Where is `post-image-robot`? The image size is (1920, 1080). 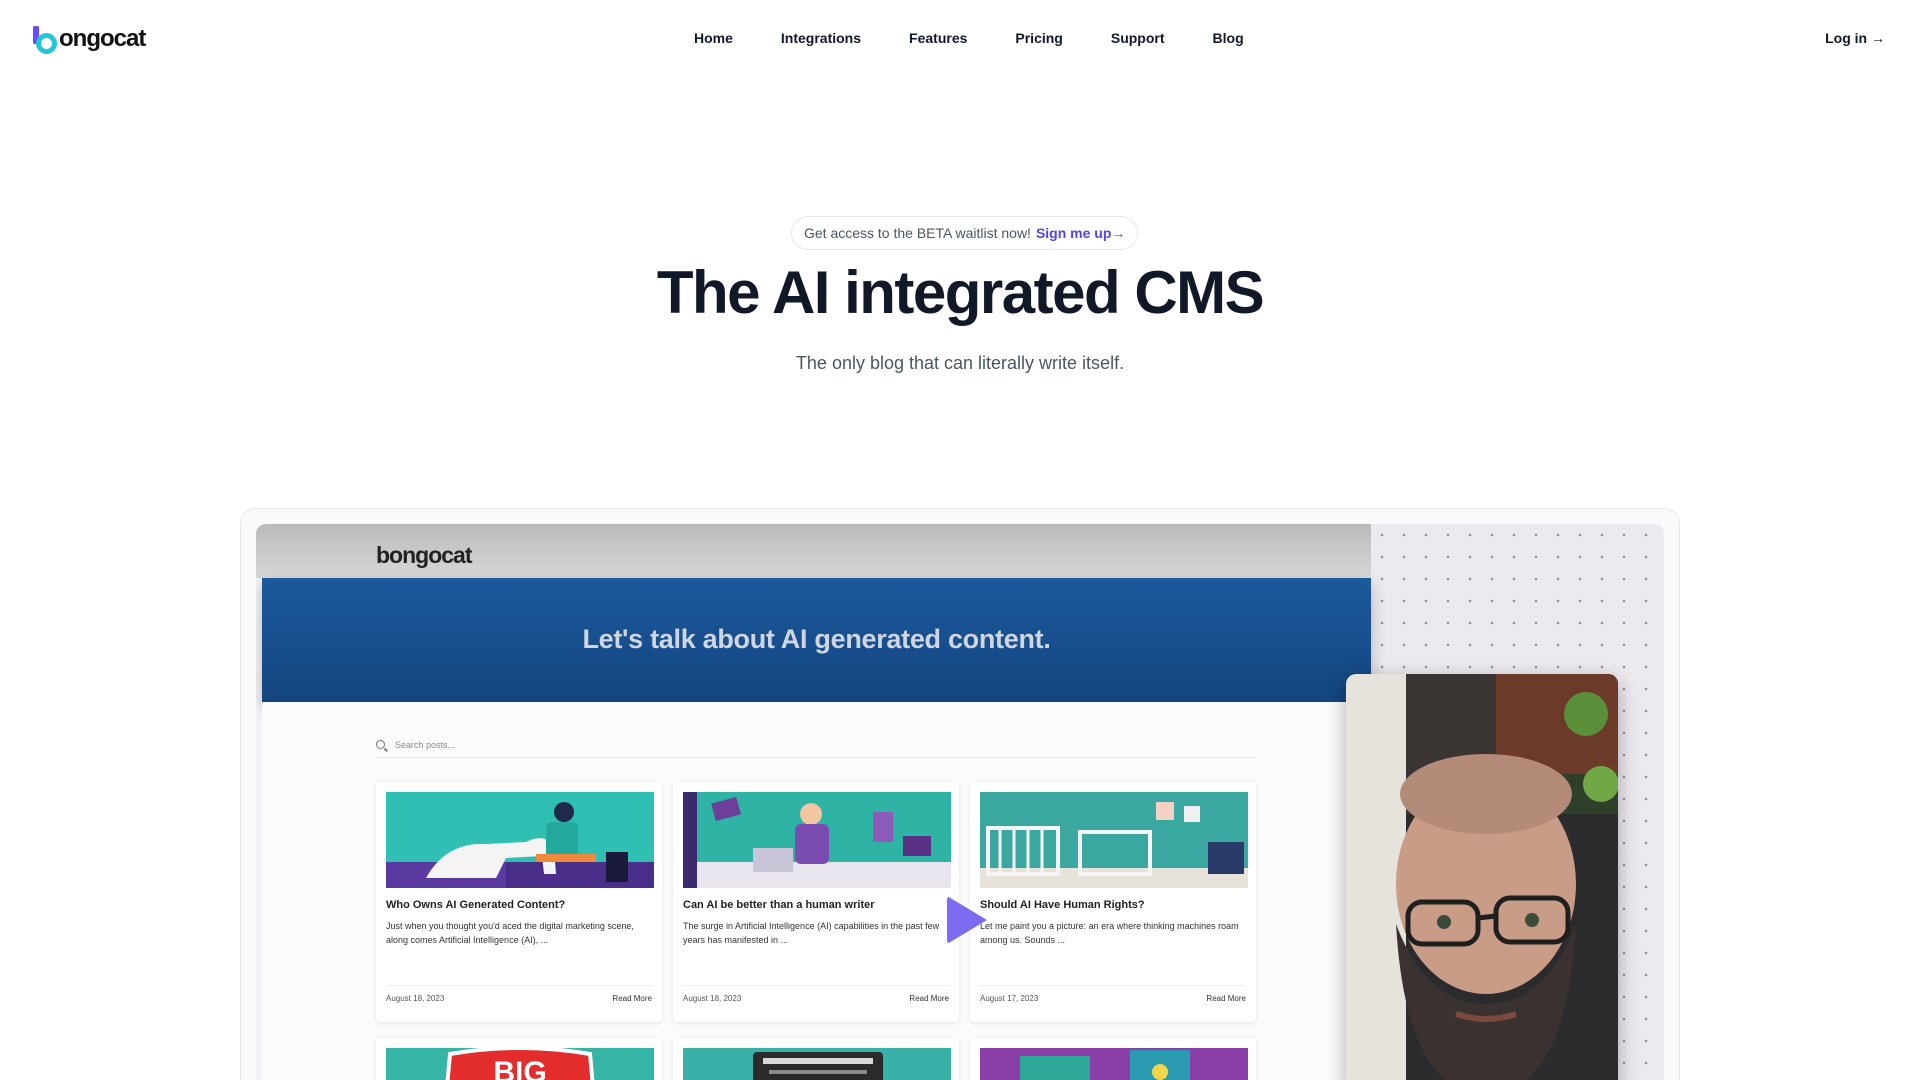 post-image-robot is located at coordinates (1114, 1064).